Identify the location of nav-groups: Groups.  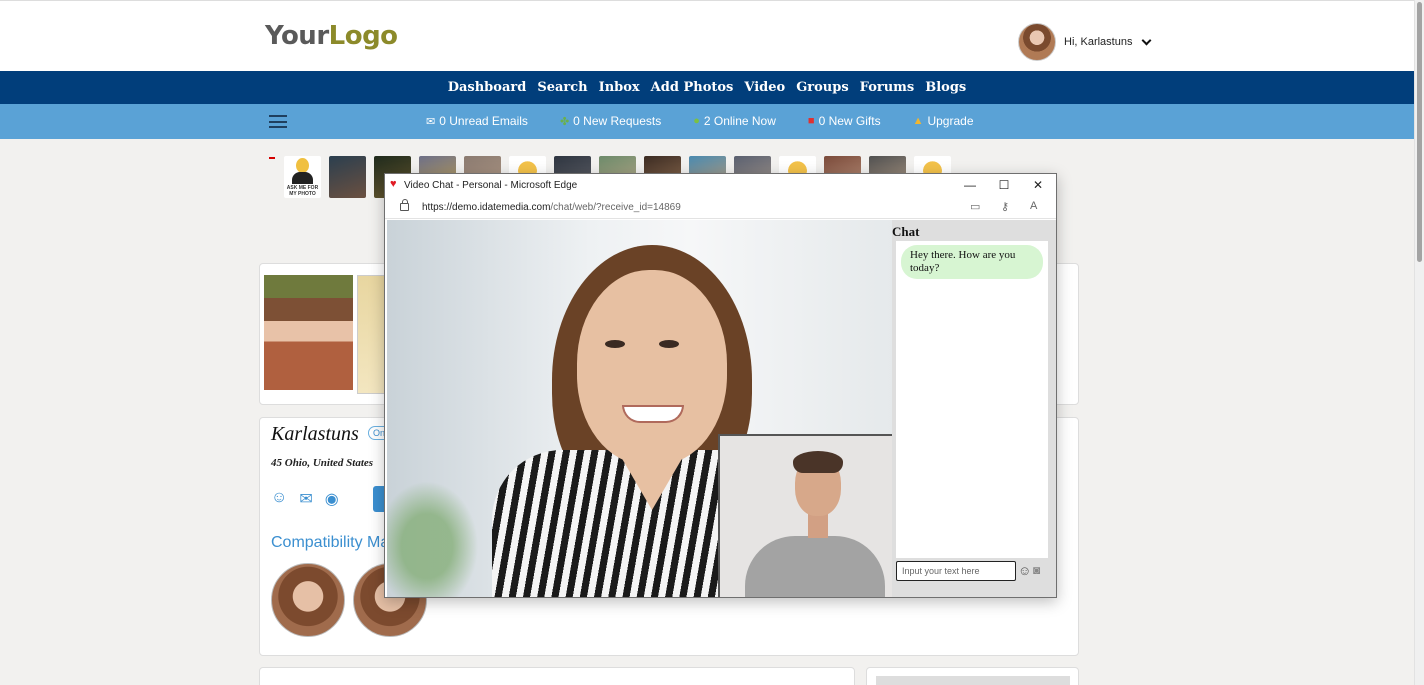
(822, 87).